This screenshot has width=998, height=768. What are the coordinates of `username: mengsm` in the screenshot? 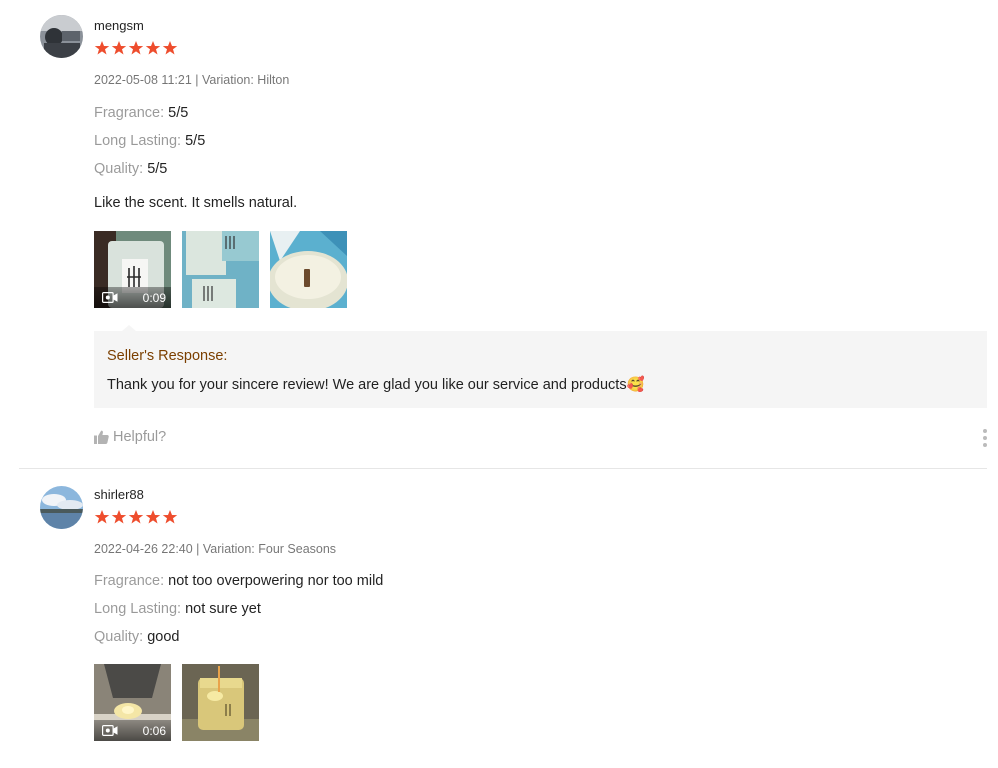 It's located at (119, 26).